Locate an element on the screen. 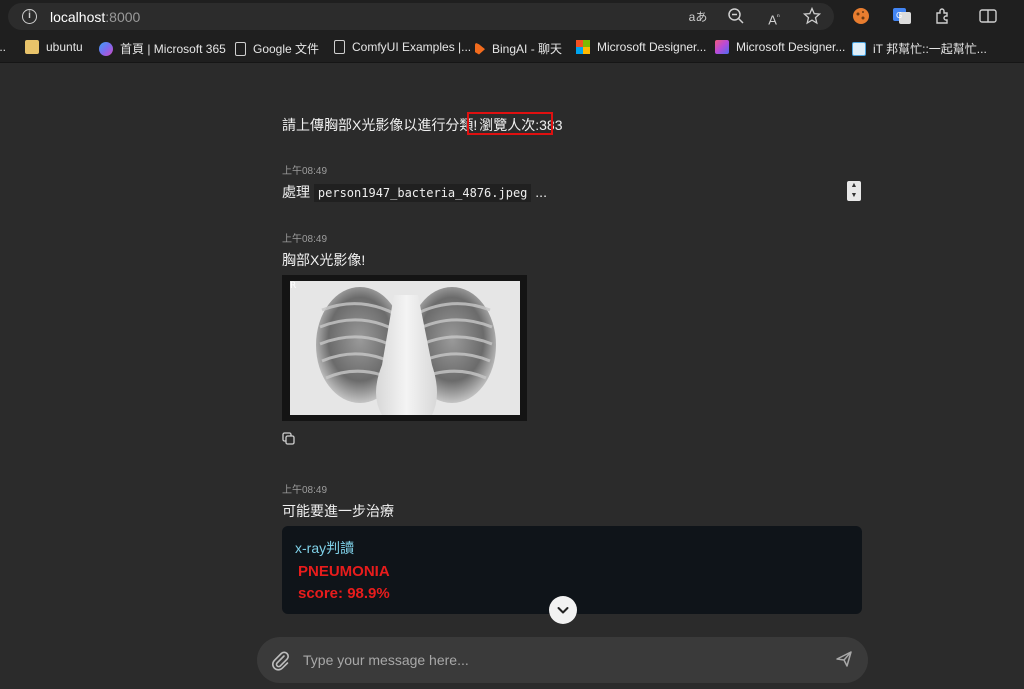 Image resolution: width=1024 pixels, height=689 pixels. bookmark-ubuntu: ubuntu is located at coordinates (54, 47).